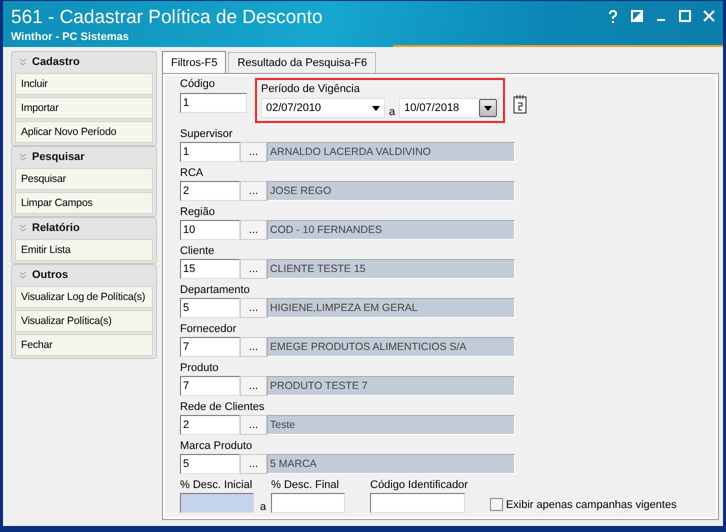 This screenshot has width=726, height=532. Describe the element at coordinates (302, 62) in the screenshot. I see `tab: Resultado da Pesquisa-F6` at that location.